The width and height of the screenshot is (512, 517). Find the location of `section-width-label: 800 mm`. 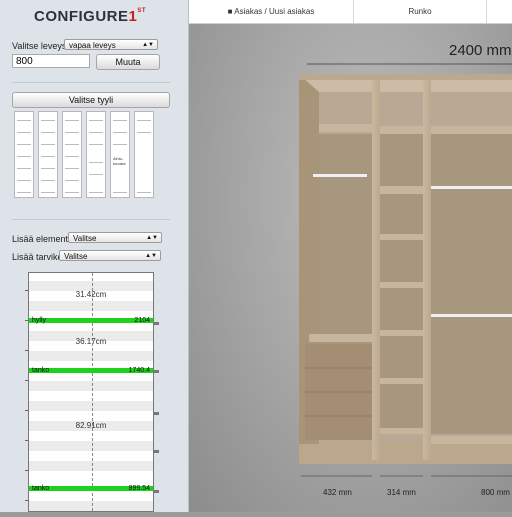

section-width-label: 800 mm is located at coordinates (495, 492).